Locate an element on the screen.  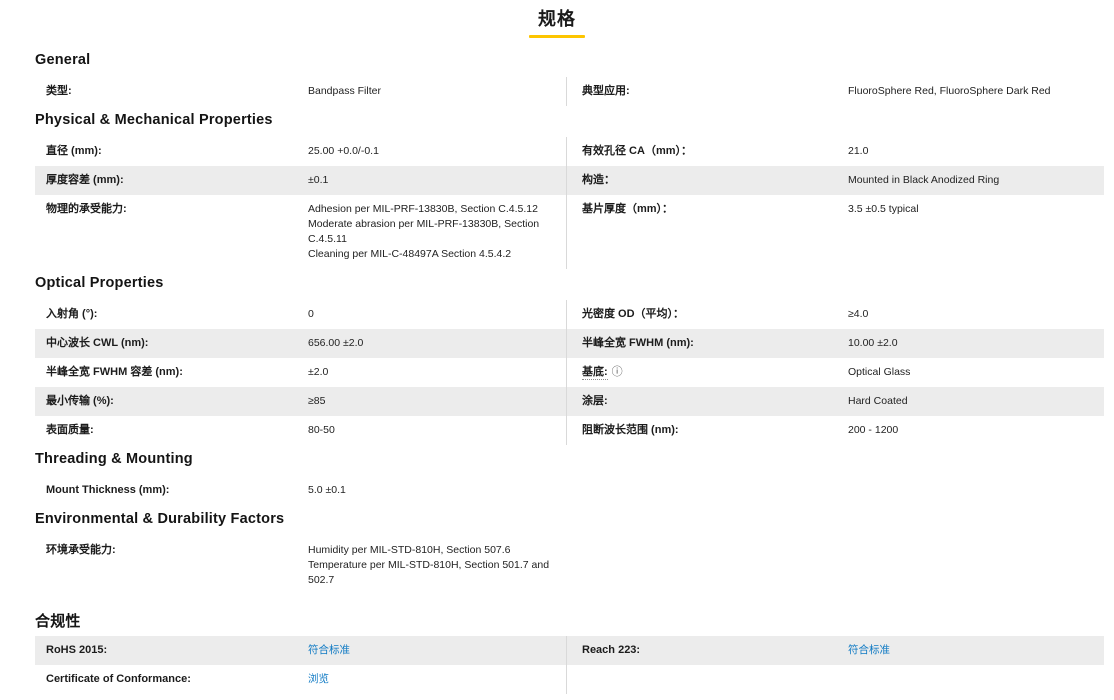
spec-label-text: 构造： is located at coordinates (598, 180).